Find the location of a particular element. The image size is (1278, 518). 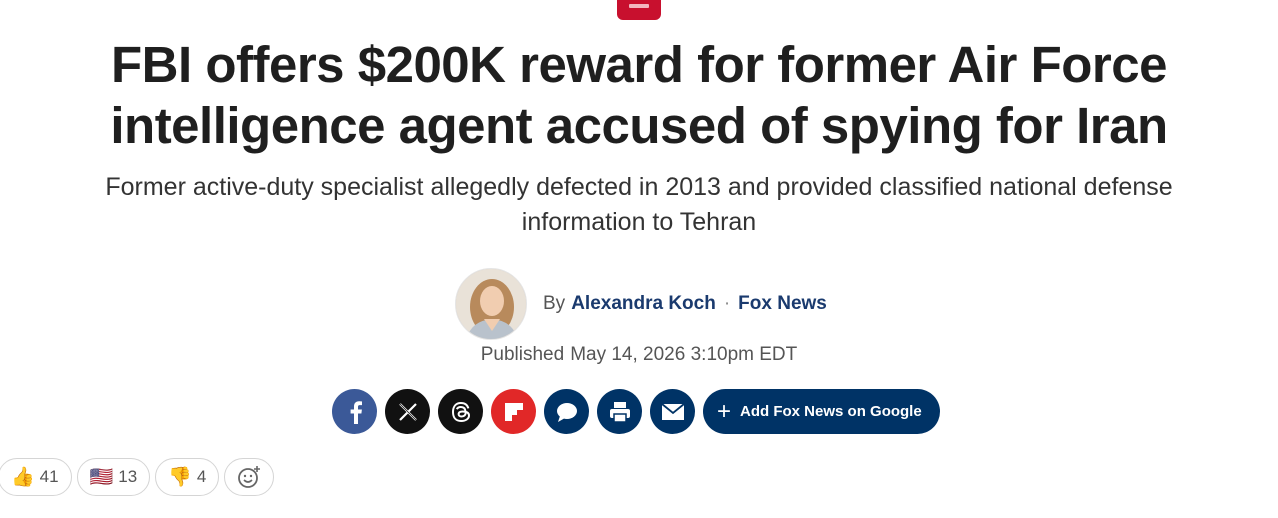

reaction-count: 4 is located at coordinates (201, 476).